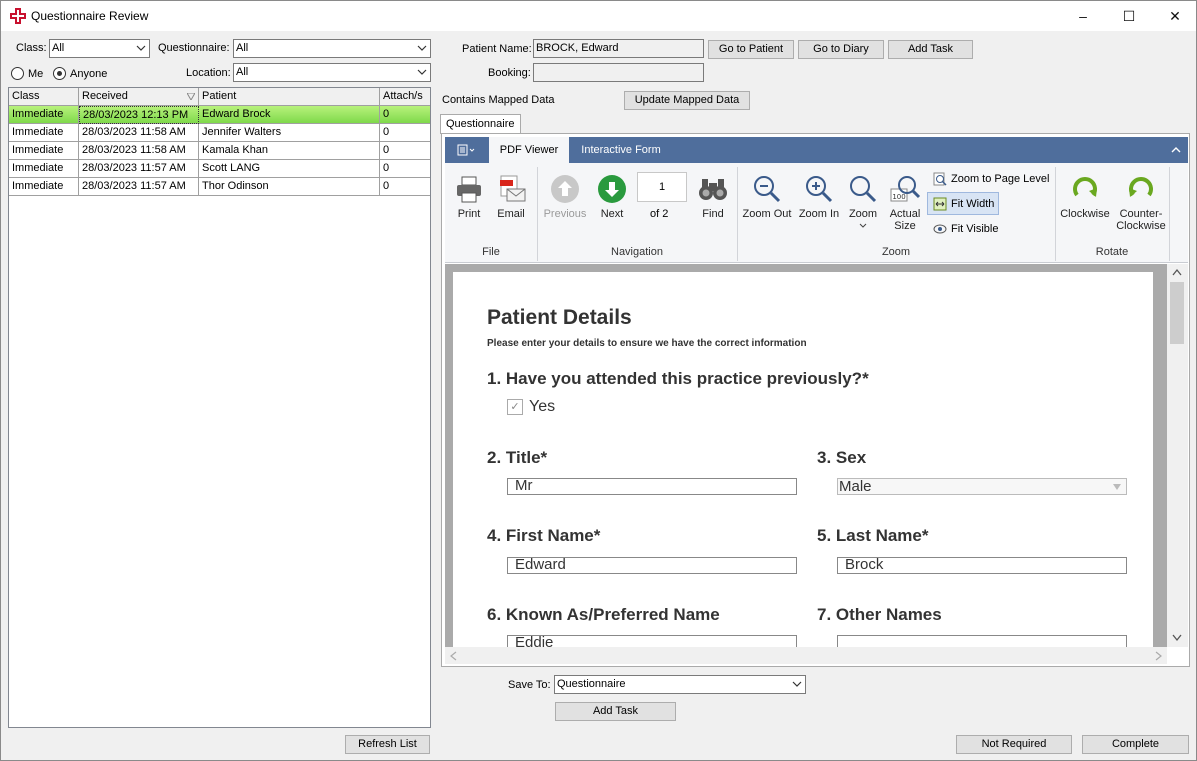 This screenshot has height=761, width=1197. I want to click on zoom-in-label: Zoom In, so click(819, 214).